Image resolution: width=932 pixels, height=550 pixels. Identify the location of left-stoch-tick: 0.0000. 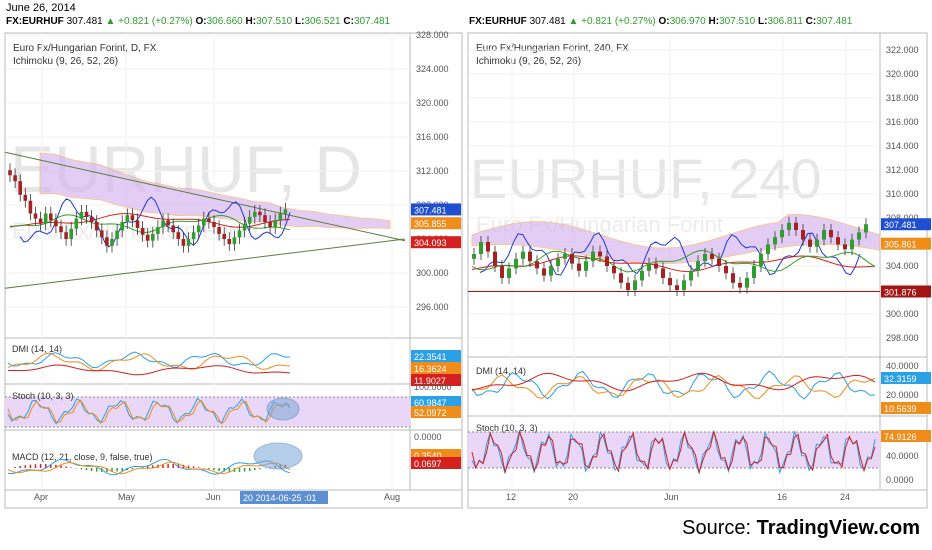
(428, 437).